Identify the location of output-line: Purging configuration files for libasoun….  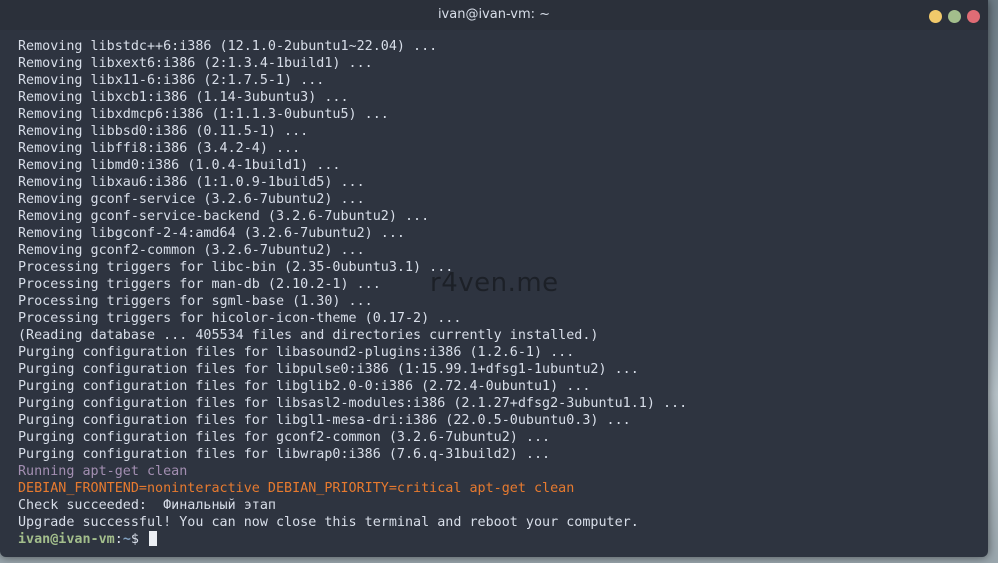
(296, 352).